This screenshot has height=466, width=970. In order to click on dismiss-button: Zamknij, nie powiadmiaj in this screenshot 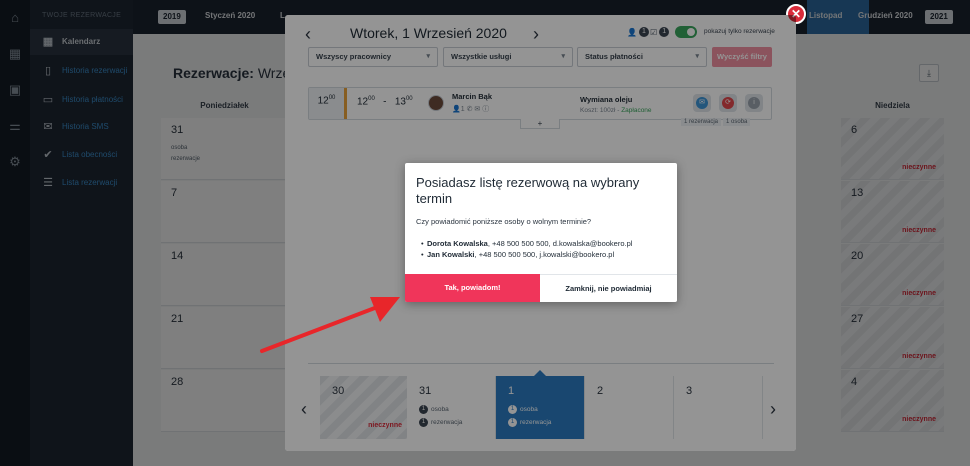, I will do `click(608, 288)`.